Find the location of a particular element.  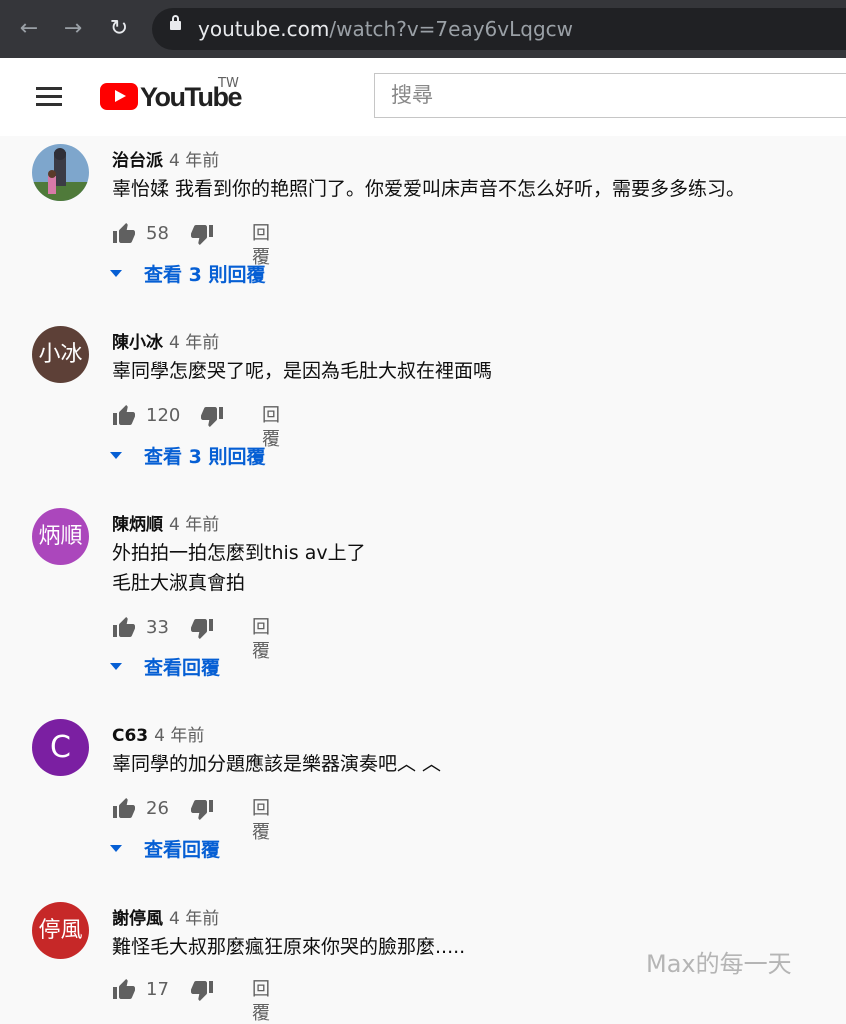

like-count: 58 is located at coordinates (157, 233).